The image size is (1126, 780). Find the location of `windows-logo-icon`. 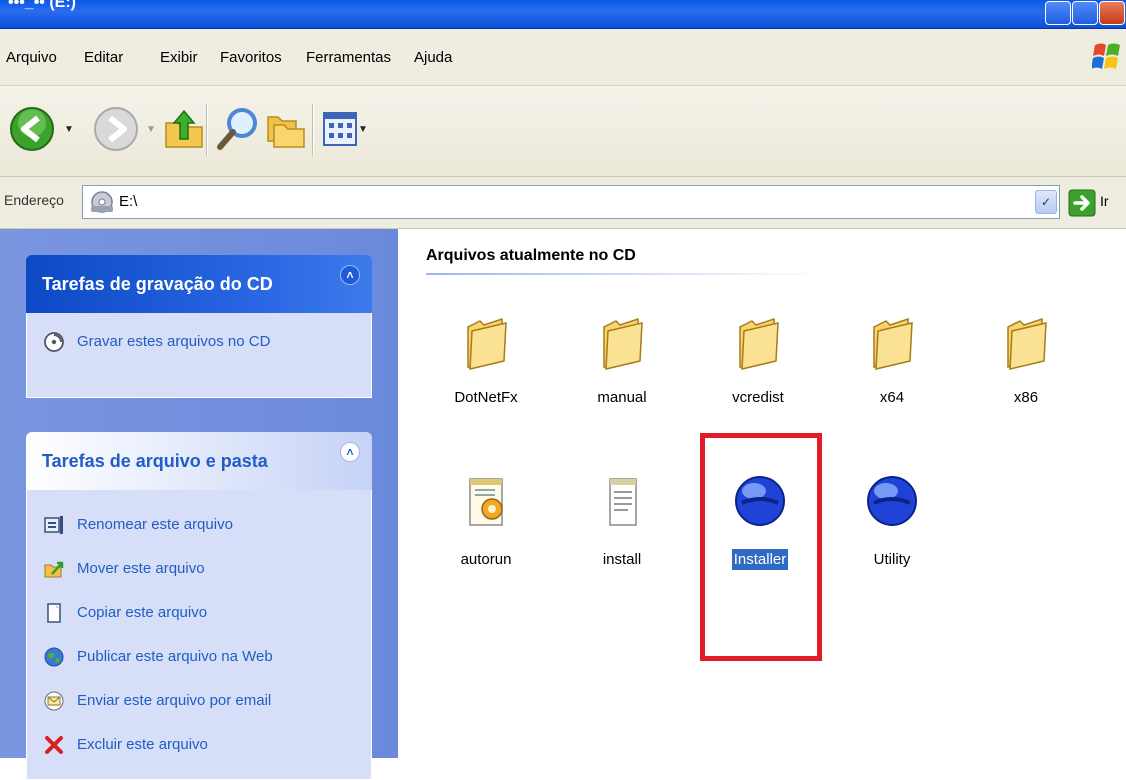

windows-logo-icon is located at coordinates (1106, 56).